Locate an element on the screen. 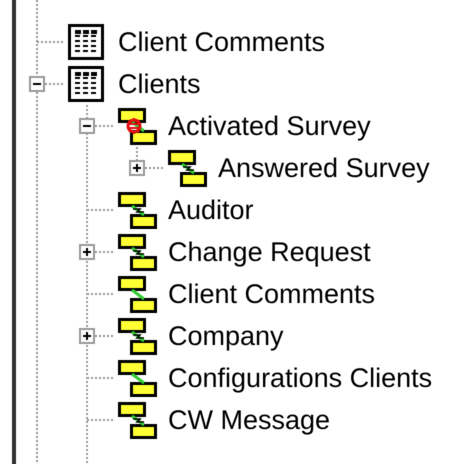 Image resolution: width=449 pixels, height=464 pixels. tree-item-label: Change Request is located at coordinates (269, 252).